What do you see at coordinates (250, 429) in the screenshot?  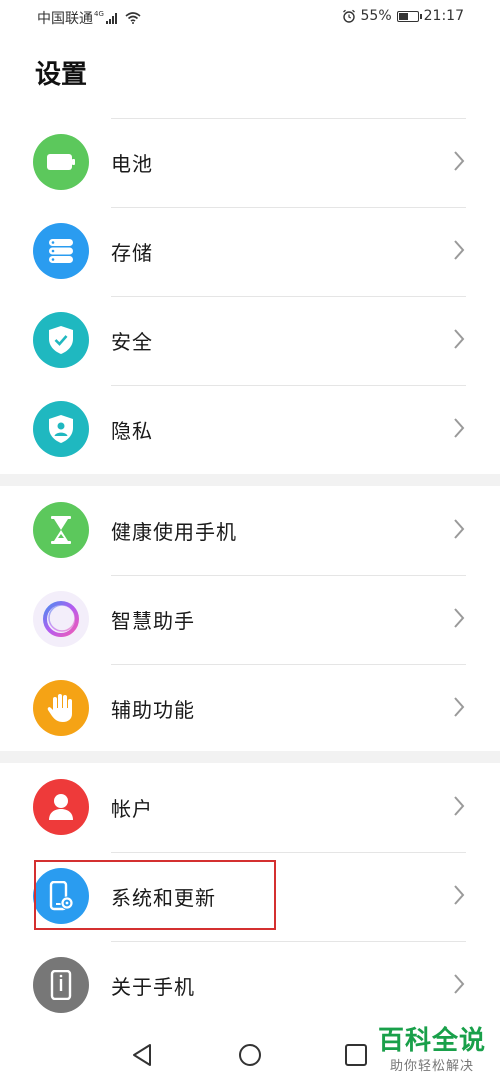 I see `settings-item-privacy: 隐私` at bounding box center [250, 429].